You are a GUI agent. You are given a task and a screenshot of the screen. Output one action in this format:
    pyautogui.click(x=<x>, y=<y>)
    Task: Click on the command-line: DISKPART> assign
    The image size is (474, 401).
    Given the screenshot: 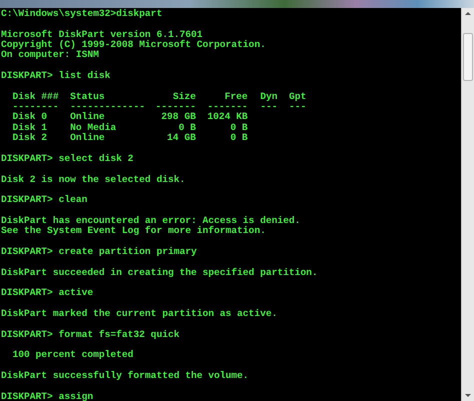 What is the action you would take?
    pyautogui.click(x=47, y=396)
    